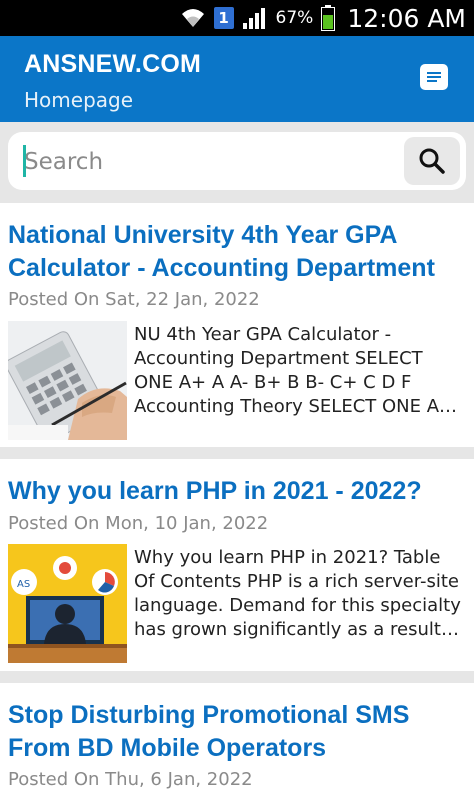 The height and width of the screenshot is (790, 474). I want to click on search-icon, so click(432, 161).